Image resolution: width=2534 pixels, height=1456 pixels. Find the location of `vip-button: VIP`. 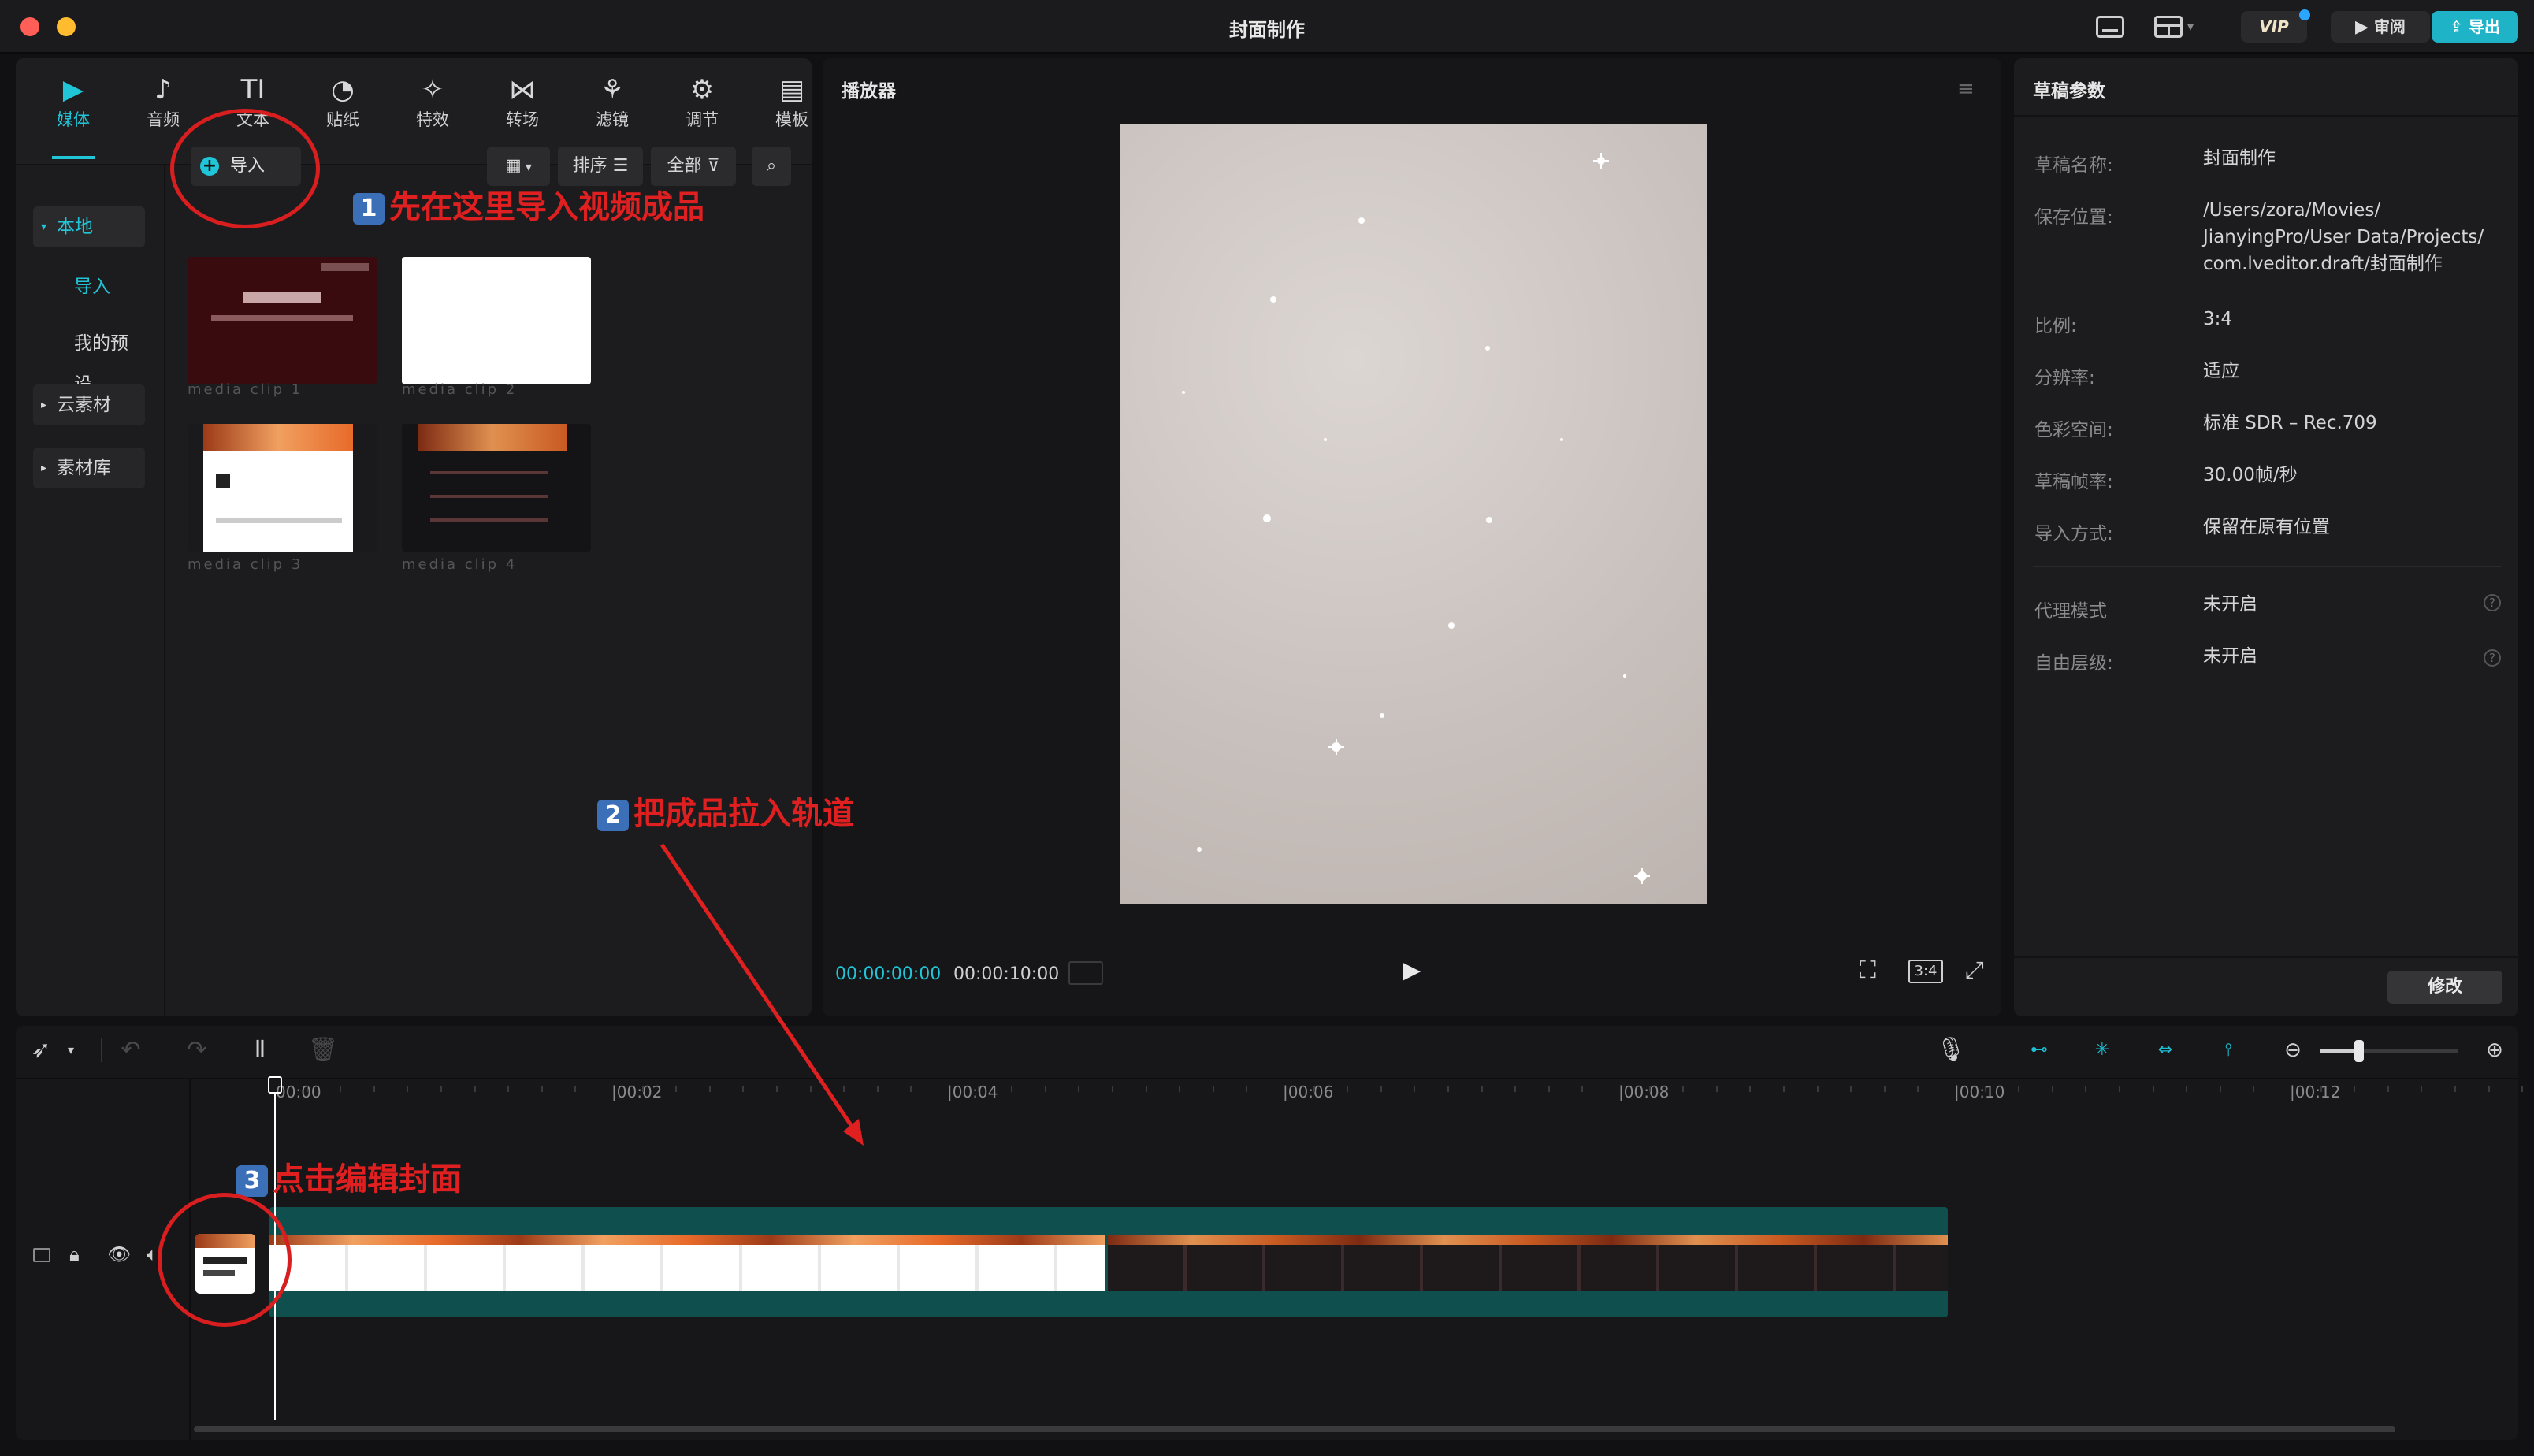

vip-button: VIP is located at coordinates (2274, 27).